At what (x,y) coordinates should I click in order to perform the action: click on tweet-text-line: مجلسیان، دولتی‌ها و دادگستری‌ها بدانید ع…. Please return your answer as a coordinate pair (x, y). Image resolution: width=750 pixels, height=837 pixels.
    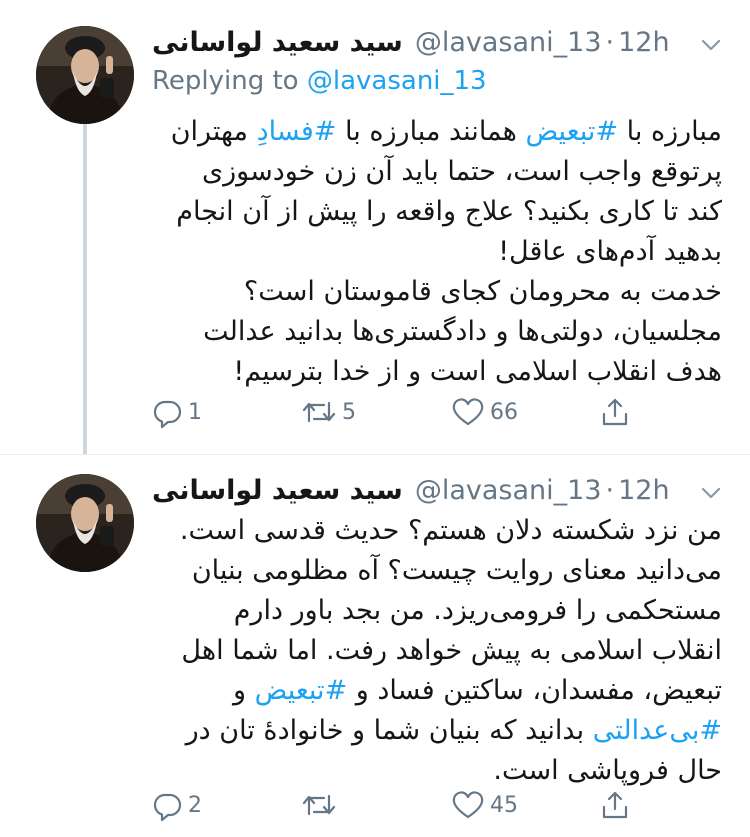
    Looking at the image, I should click on (462, 331).